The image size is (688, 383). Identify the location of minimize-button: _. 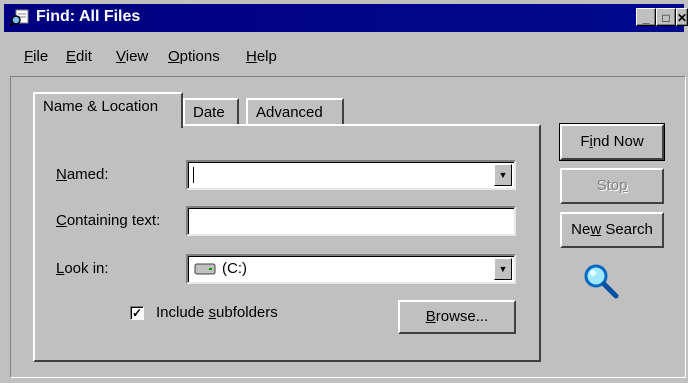
(646, 17).